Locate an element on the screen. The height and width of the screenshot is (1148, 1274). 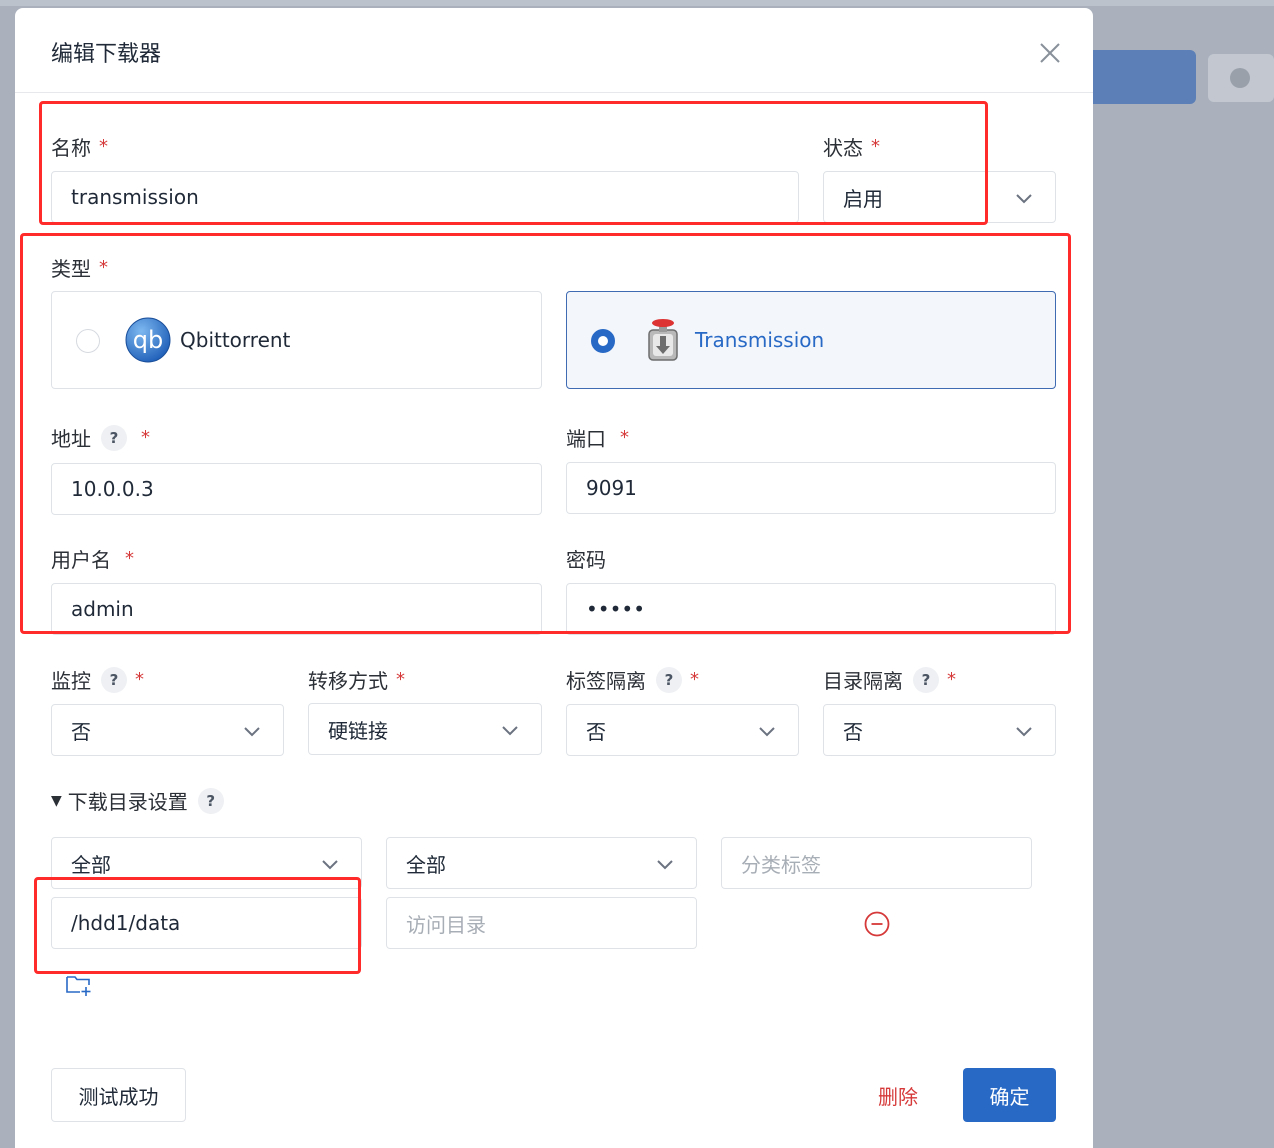
port-label-text: 端口 is located at coordinates (586, 439).